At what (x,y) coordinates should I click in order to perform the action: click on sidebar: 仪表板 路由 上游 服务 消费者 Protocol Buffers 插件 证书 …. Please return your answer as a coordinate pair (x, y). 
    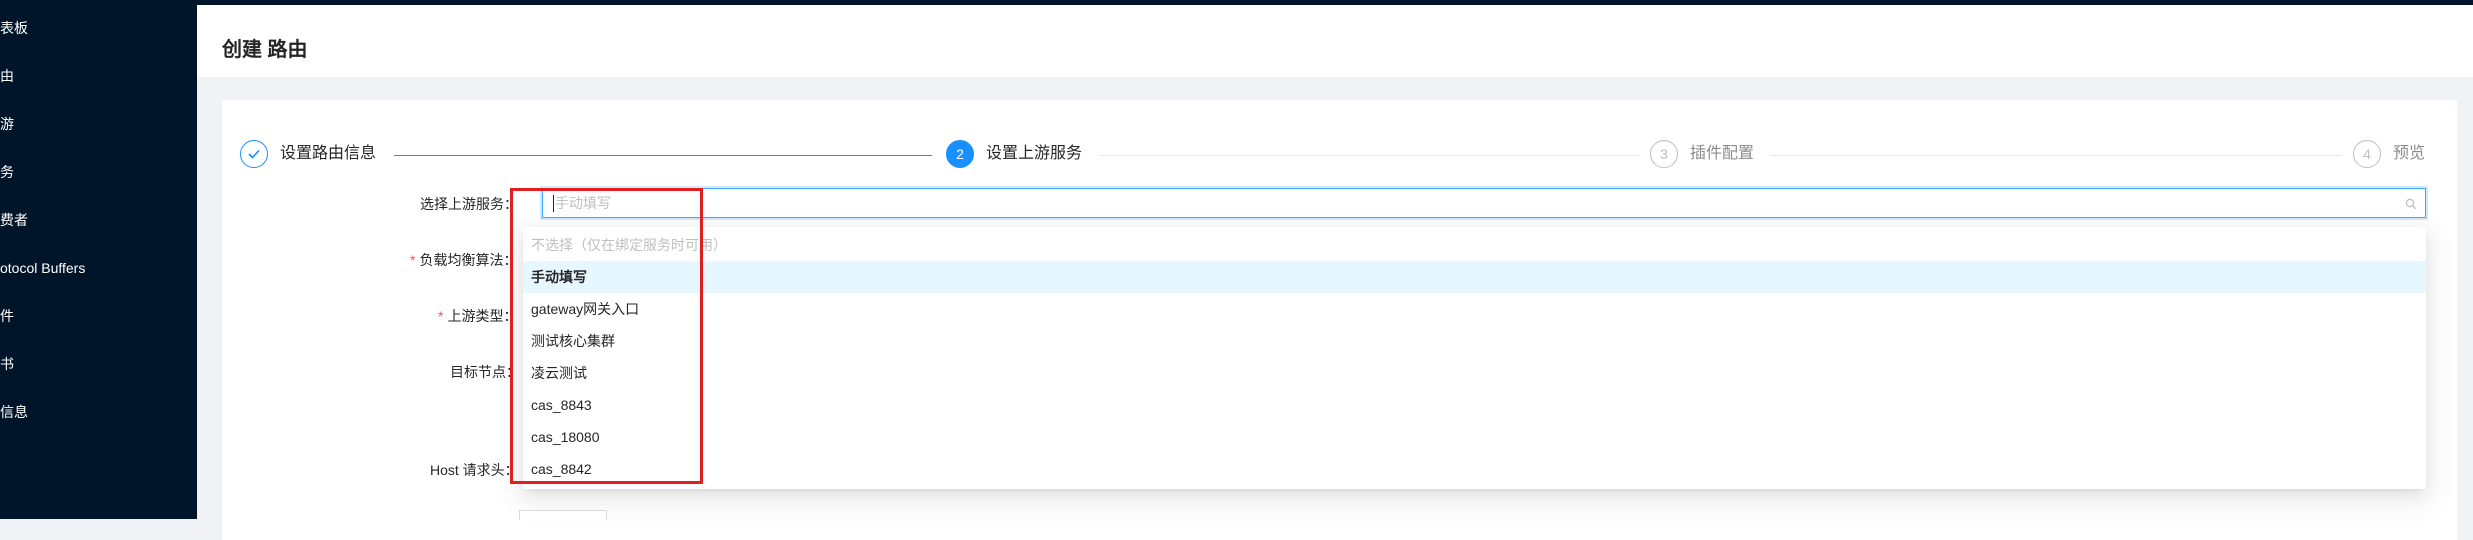
    Looking at the image, I should click on (98, 259).